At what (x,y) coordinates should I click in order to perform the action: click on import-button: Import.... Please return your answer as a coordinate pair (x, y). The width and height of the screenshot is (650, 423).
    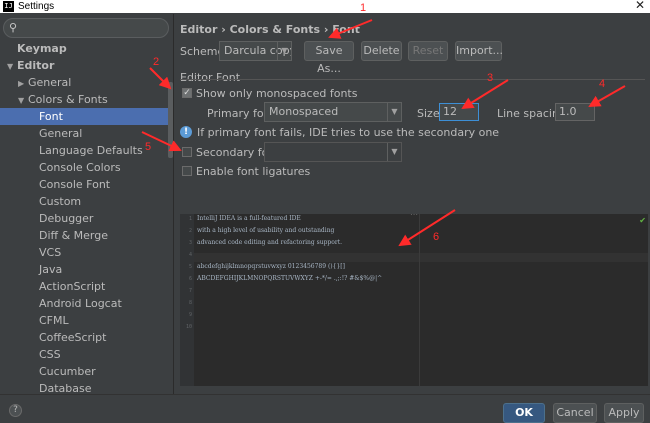
    Looking at the image, I should click on (479, 51).